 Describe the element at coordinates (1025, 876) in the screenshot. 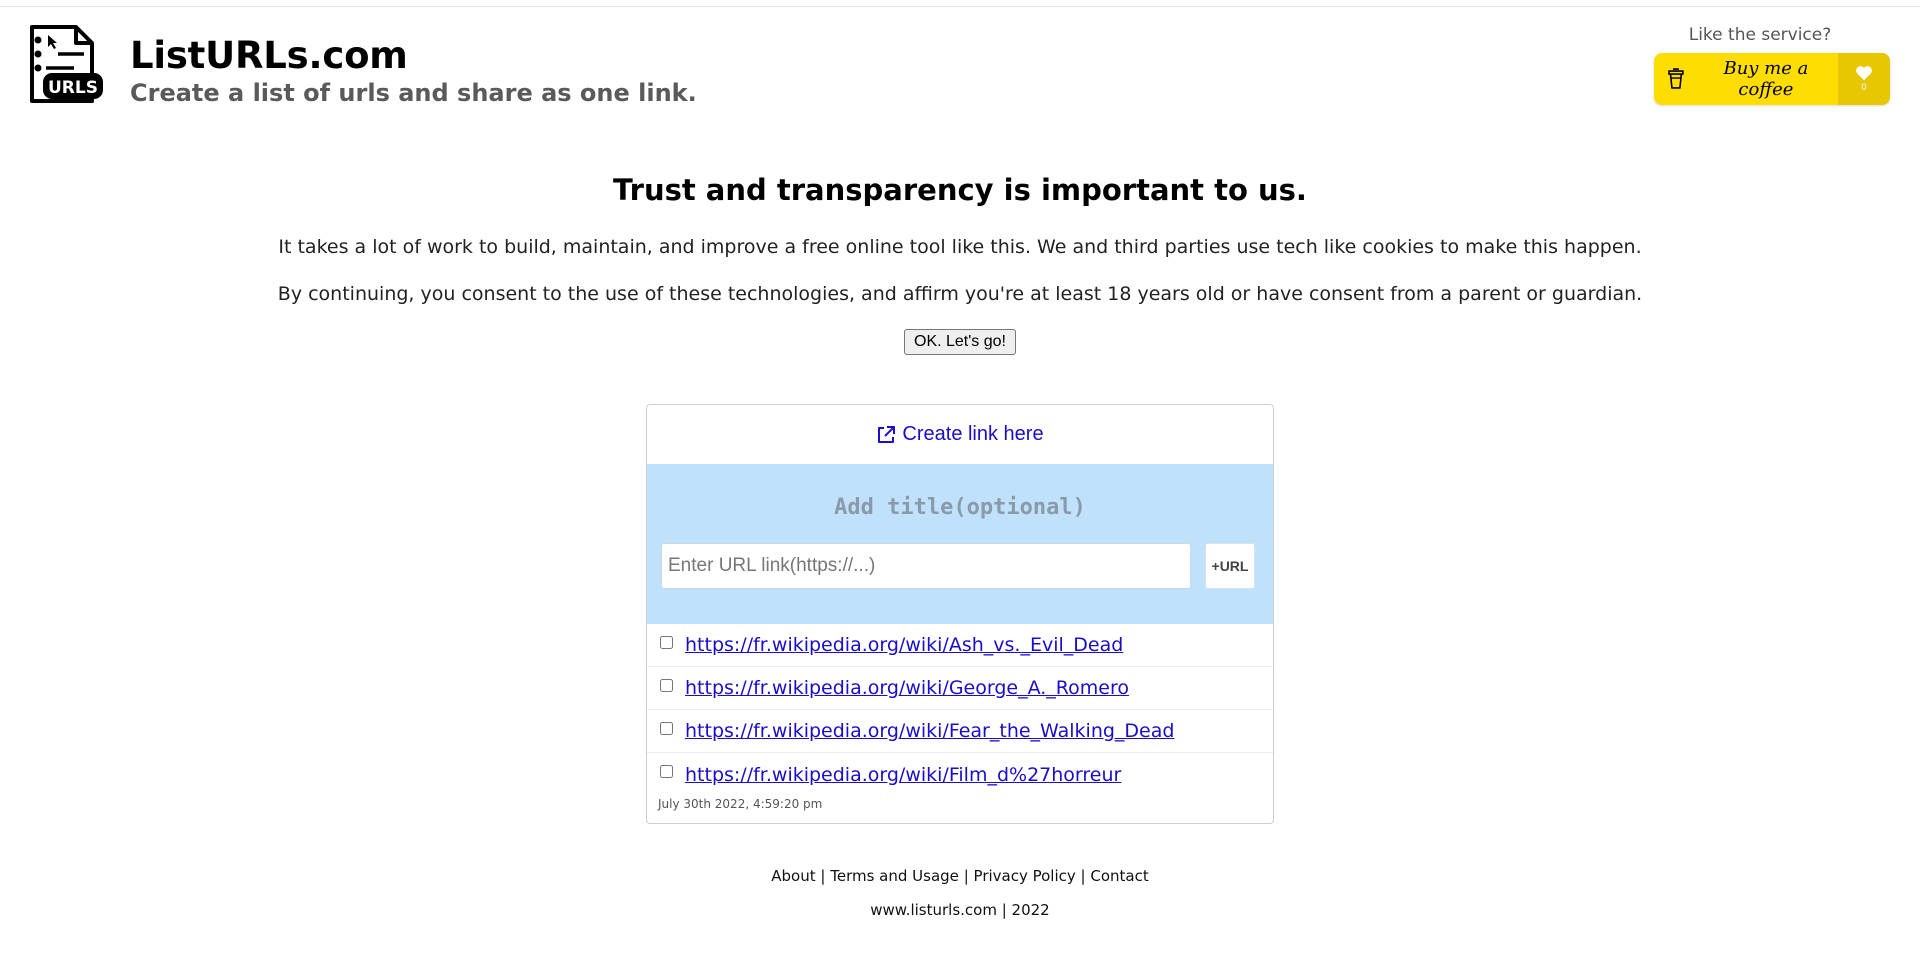

I see `footer-link-privacy: Privacy Policy` at that location.